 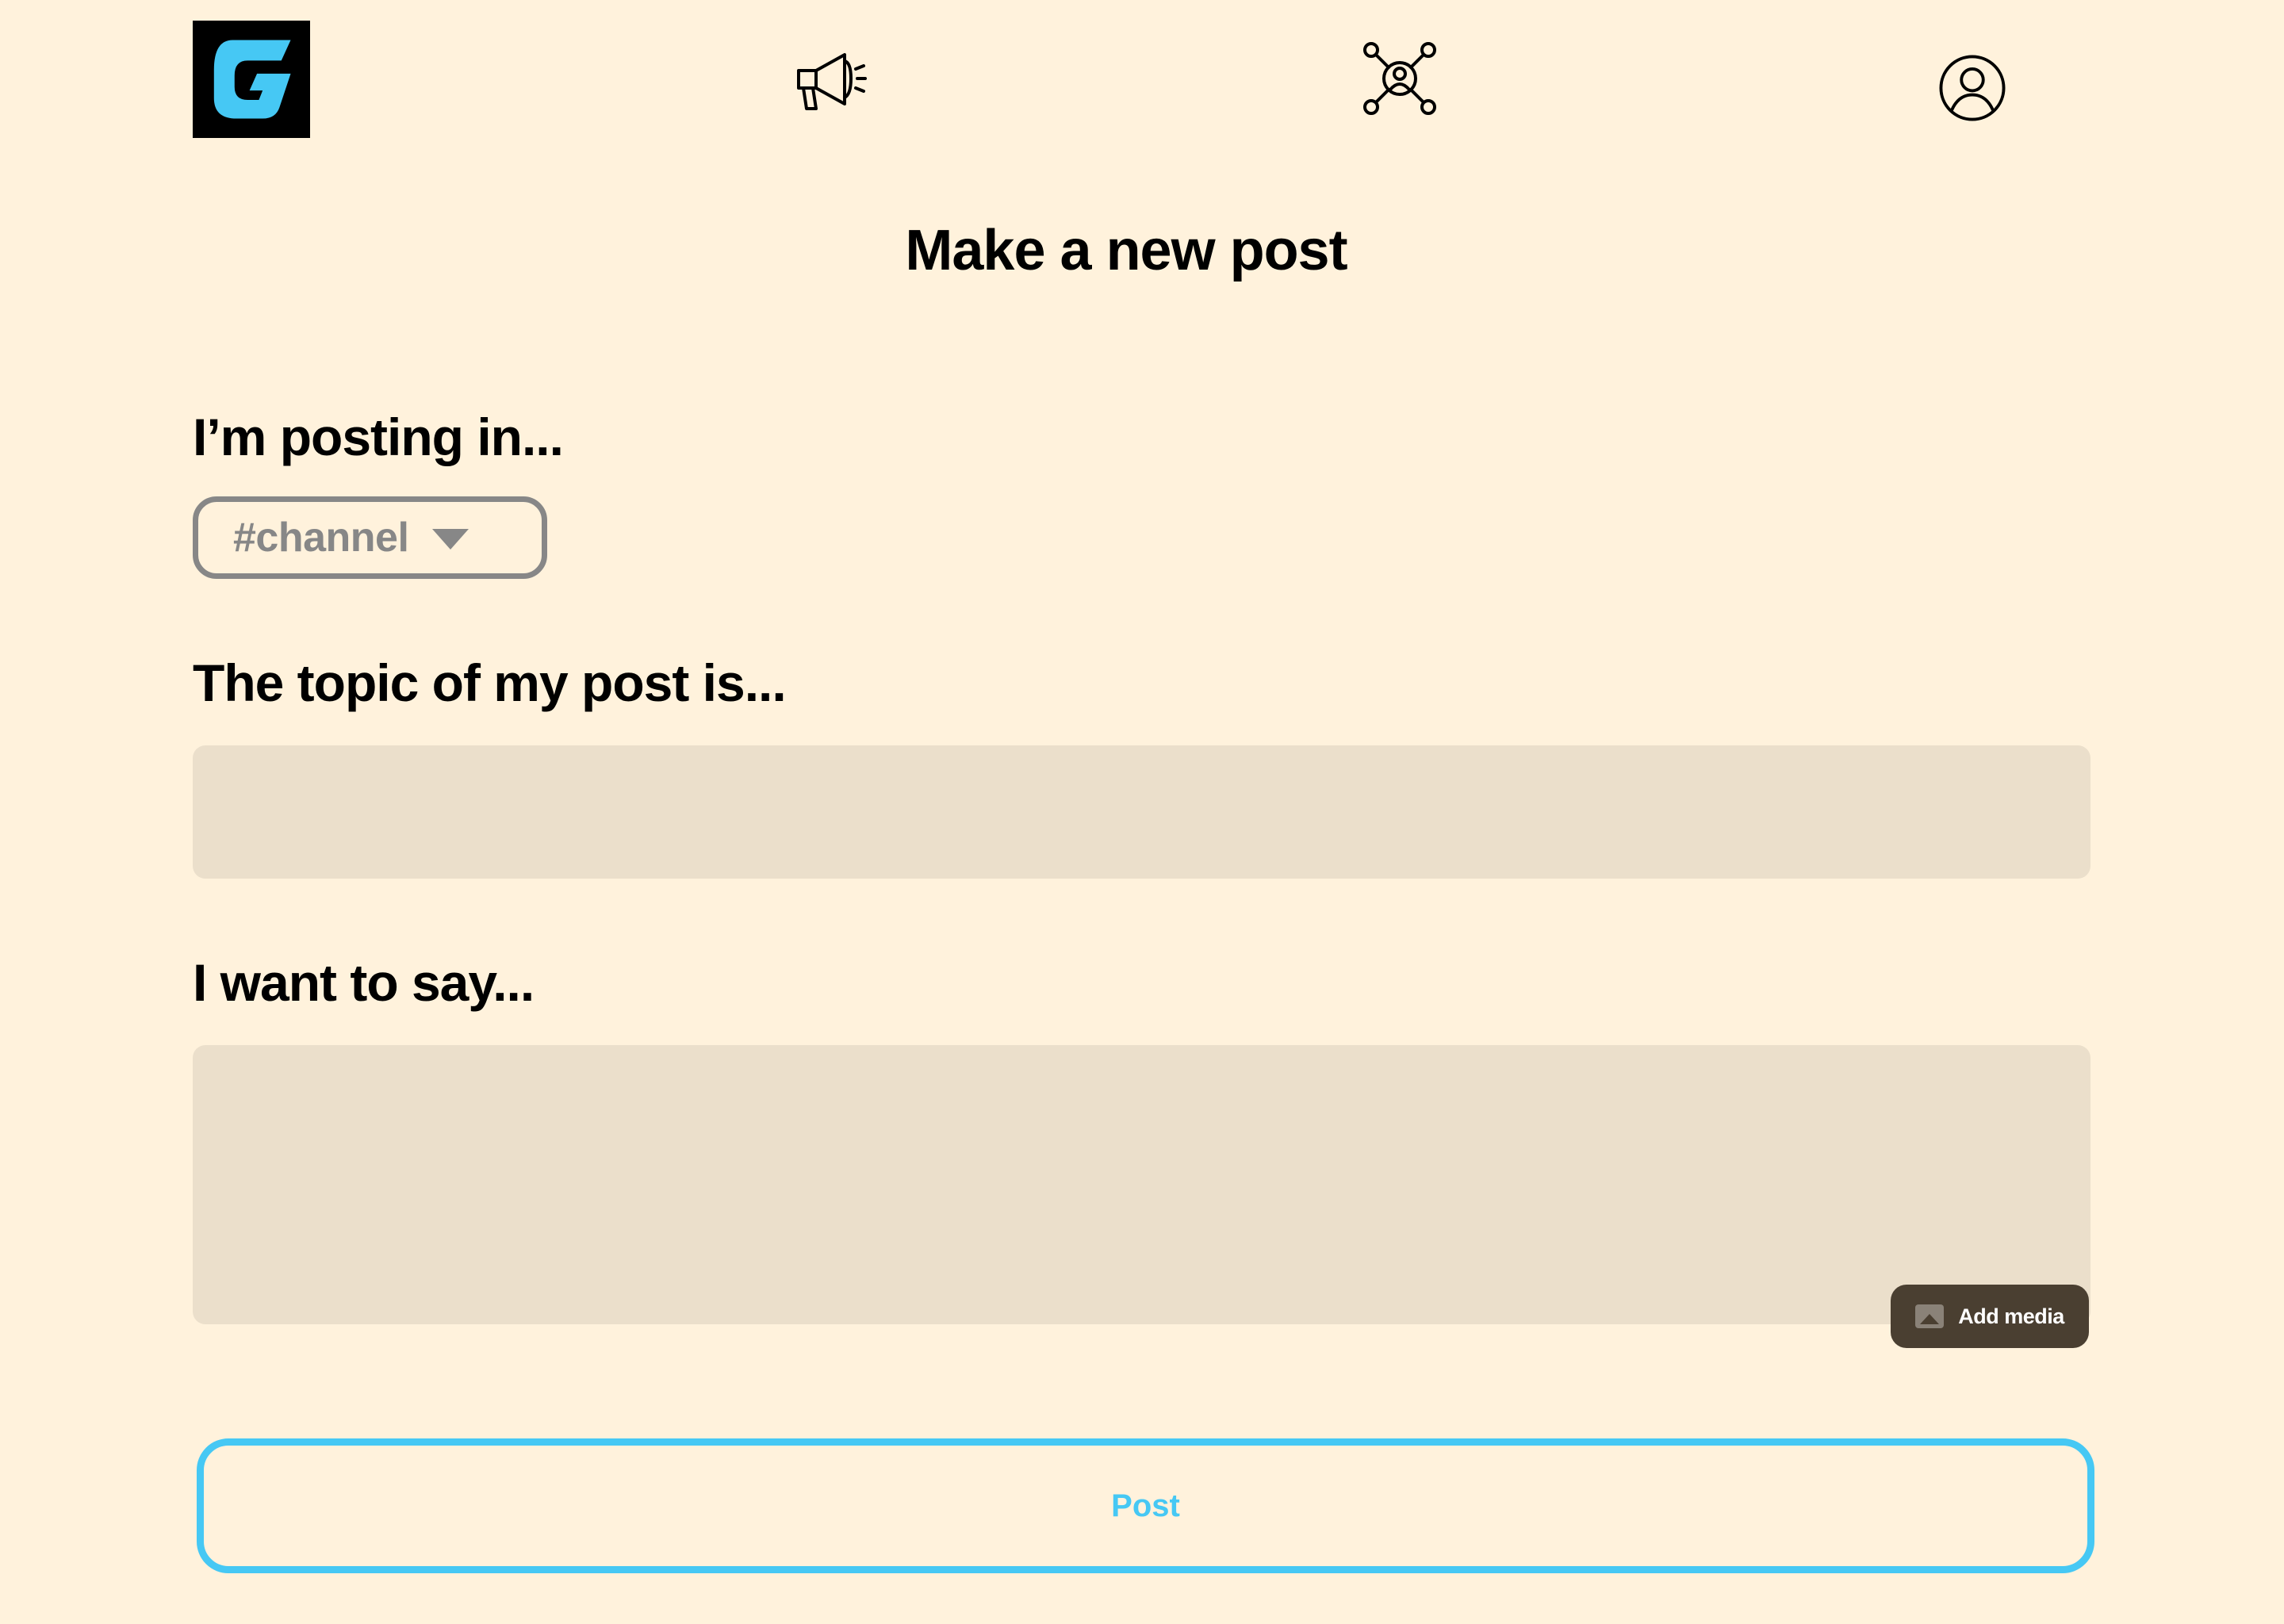 I want to click on page-title: Make a new post, so click(x=1126, y=251).